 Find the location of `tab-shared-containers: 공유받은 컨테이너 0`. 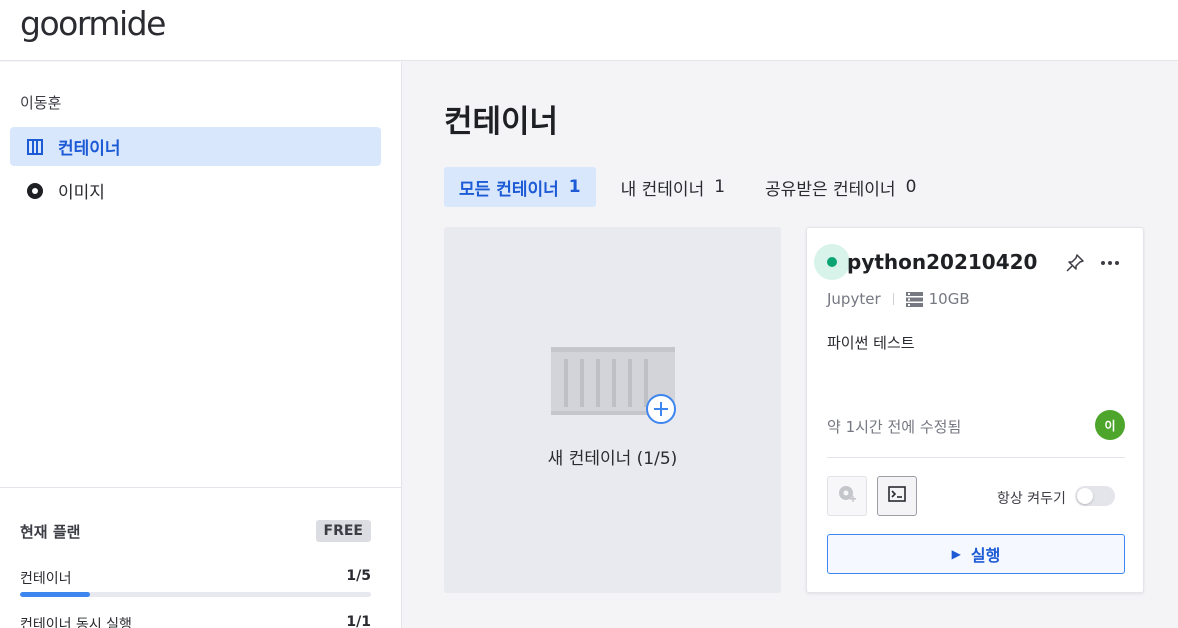

tab-shared-containers: 공유받은 컨테이너 0 is located at coordinates (840, 187).